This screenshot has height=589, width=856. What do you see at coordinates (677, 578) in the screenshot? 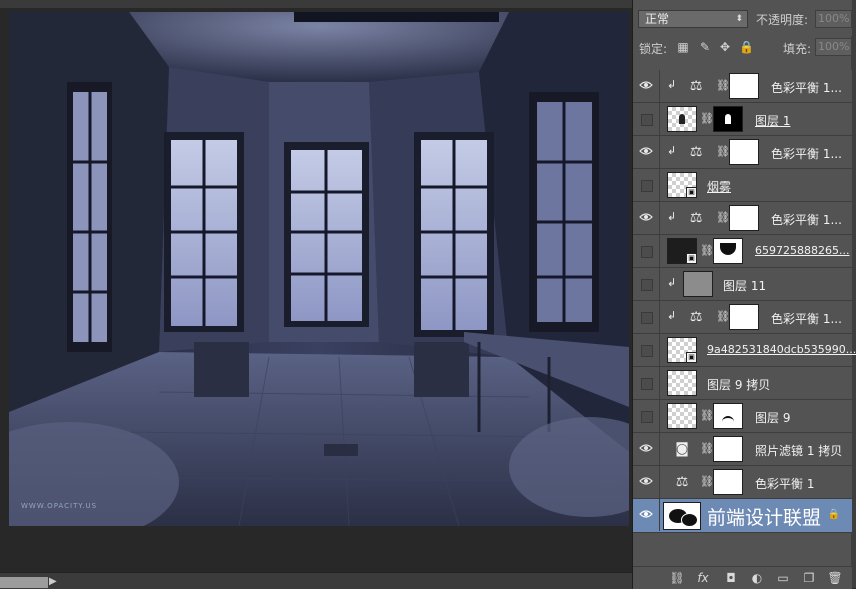
I see `link-icon: ⛓` at bounding box center [677, 578].